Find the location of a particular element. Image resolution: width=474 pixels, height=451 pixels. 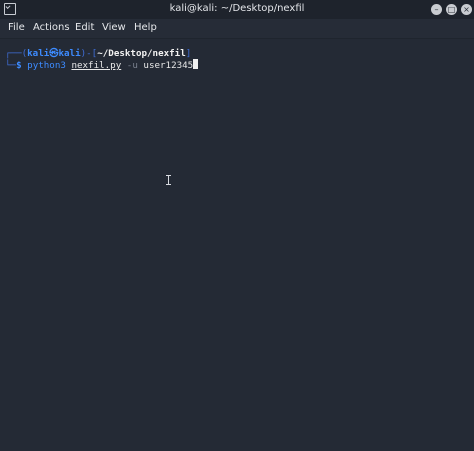

maximize-button: □ is located at coordinates (451, 9).